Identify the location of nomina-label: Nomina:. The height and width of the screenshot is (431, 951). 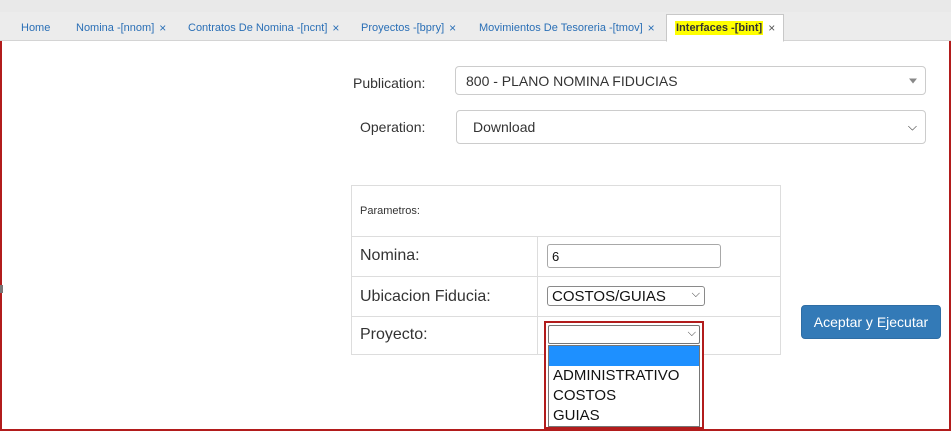
(390, 255).